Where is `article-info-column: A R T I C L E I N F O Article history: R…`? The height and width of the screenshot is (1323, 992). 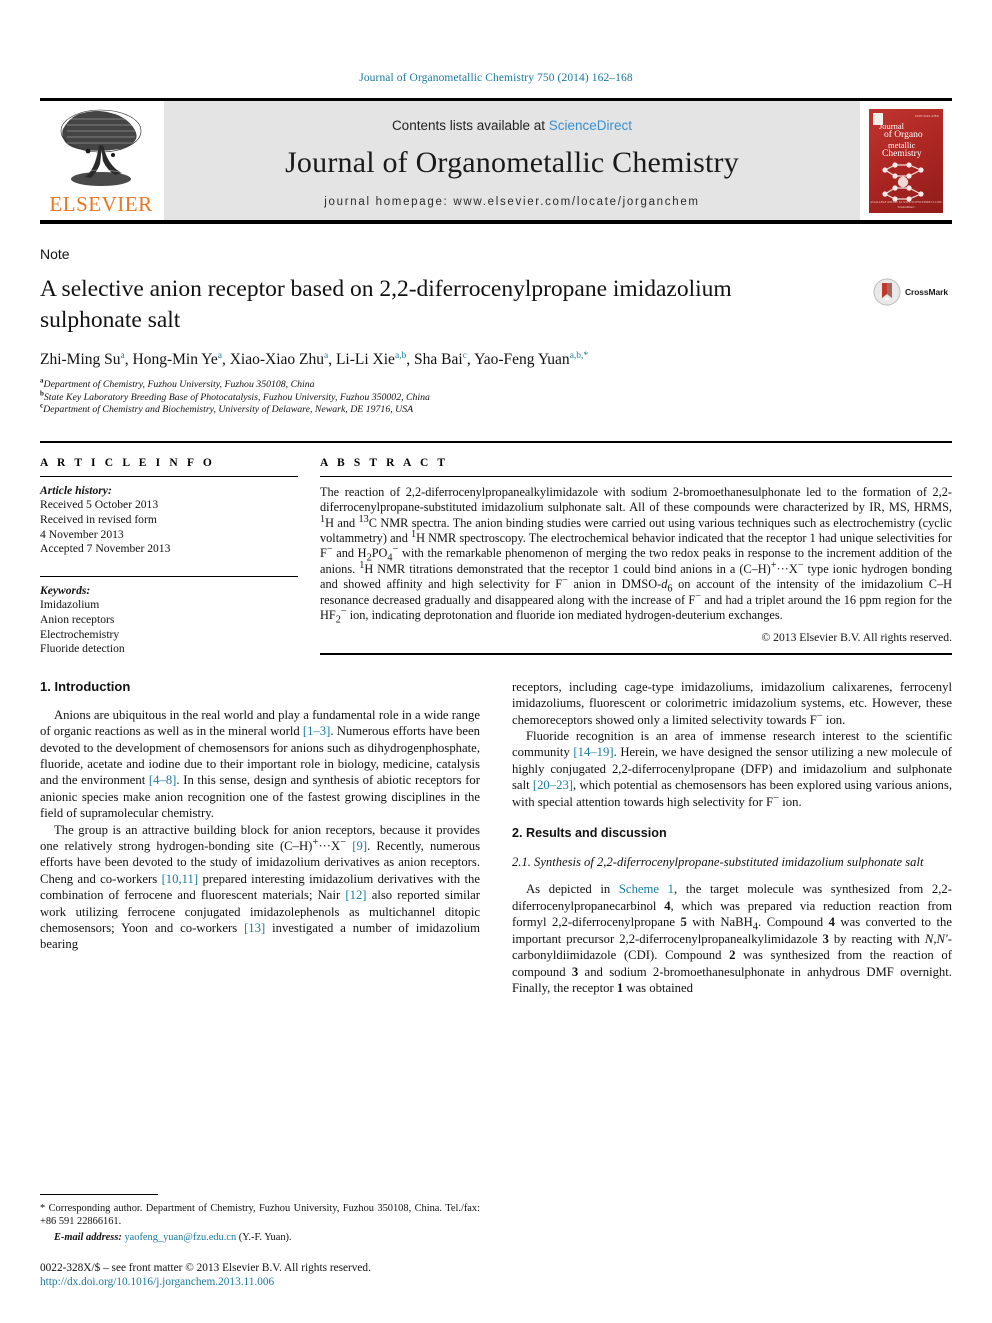
article-info-column: A R T I C L E I N F O Article history: R… is located at coordinates (169, 557).